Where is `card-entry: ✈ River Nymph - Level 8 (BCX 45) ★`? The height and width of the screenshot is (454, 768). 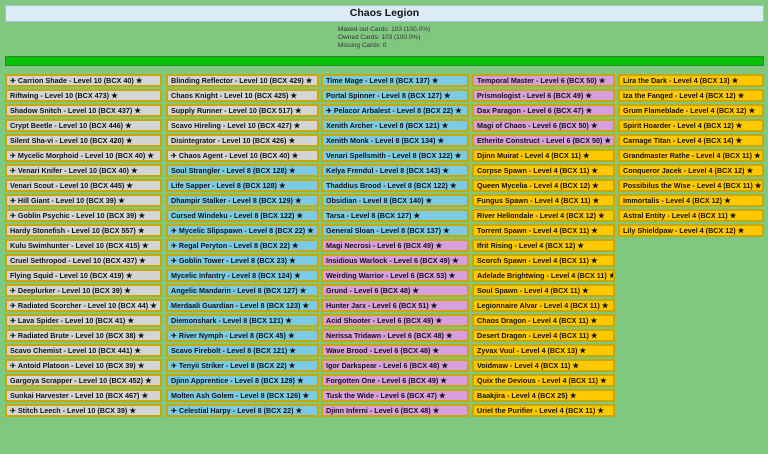
card-entry: ✈ River Nymph - Level 8 (BCX 45) ★ is located at coordinates (242, 335).